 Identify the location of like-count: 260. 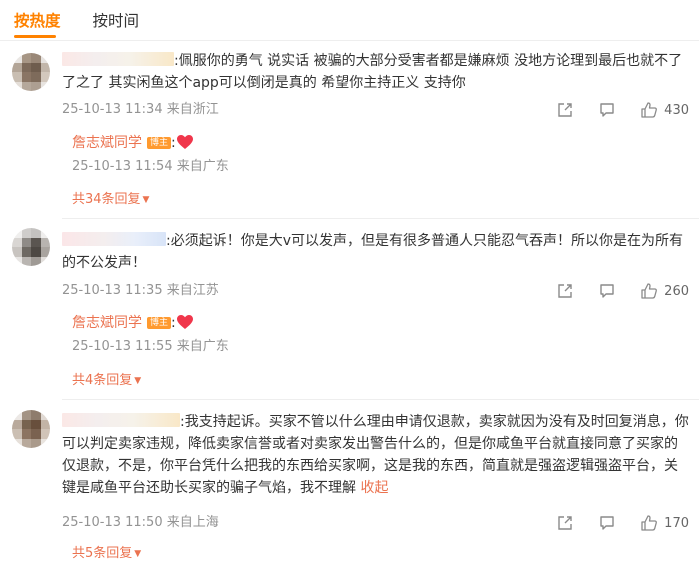
(676, 291).